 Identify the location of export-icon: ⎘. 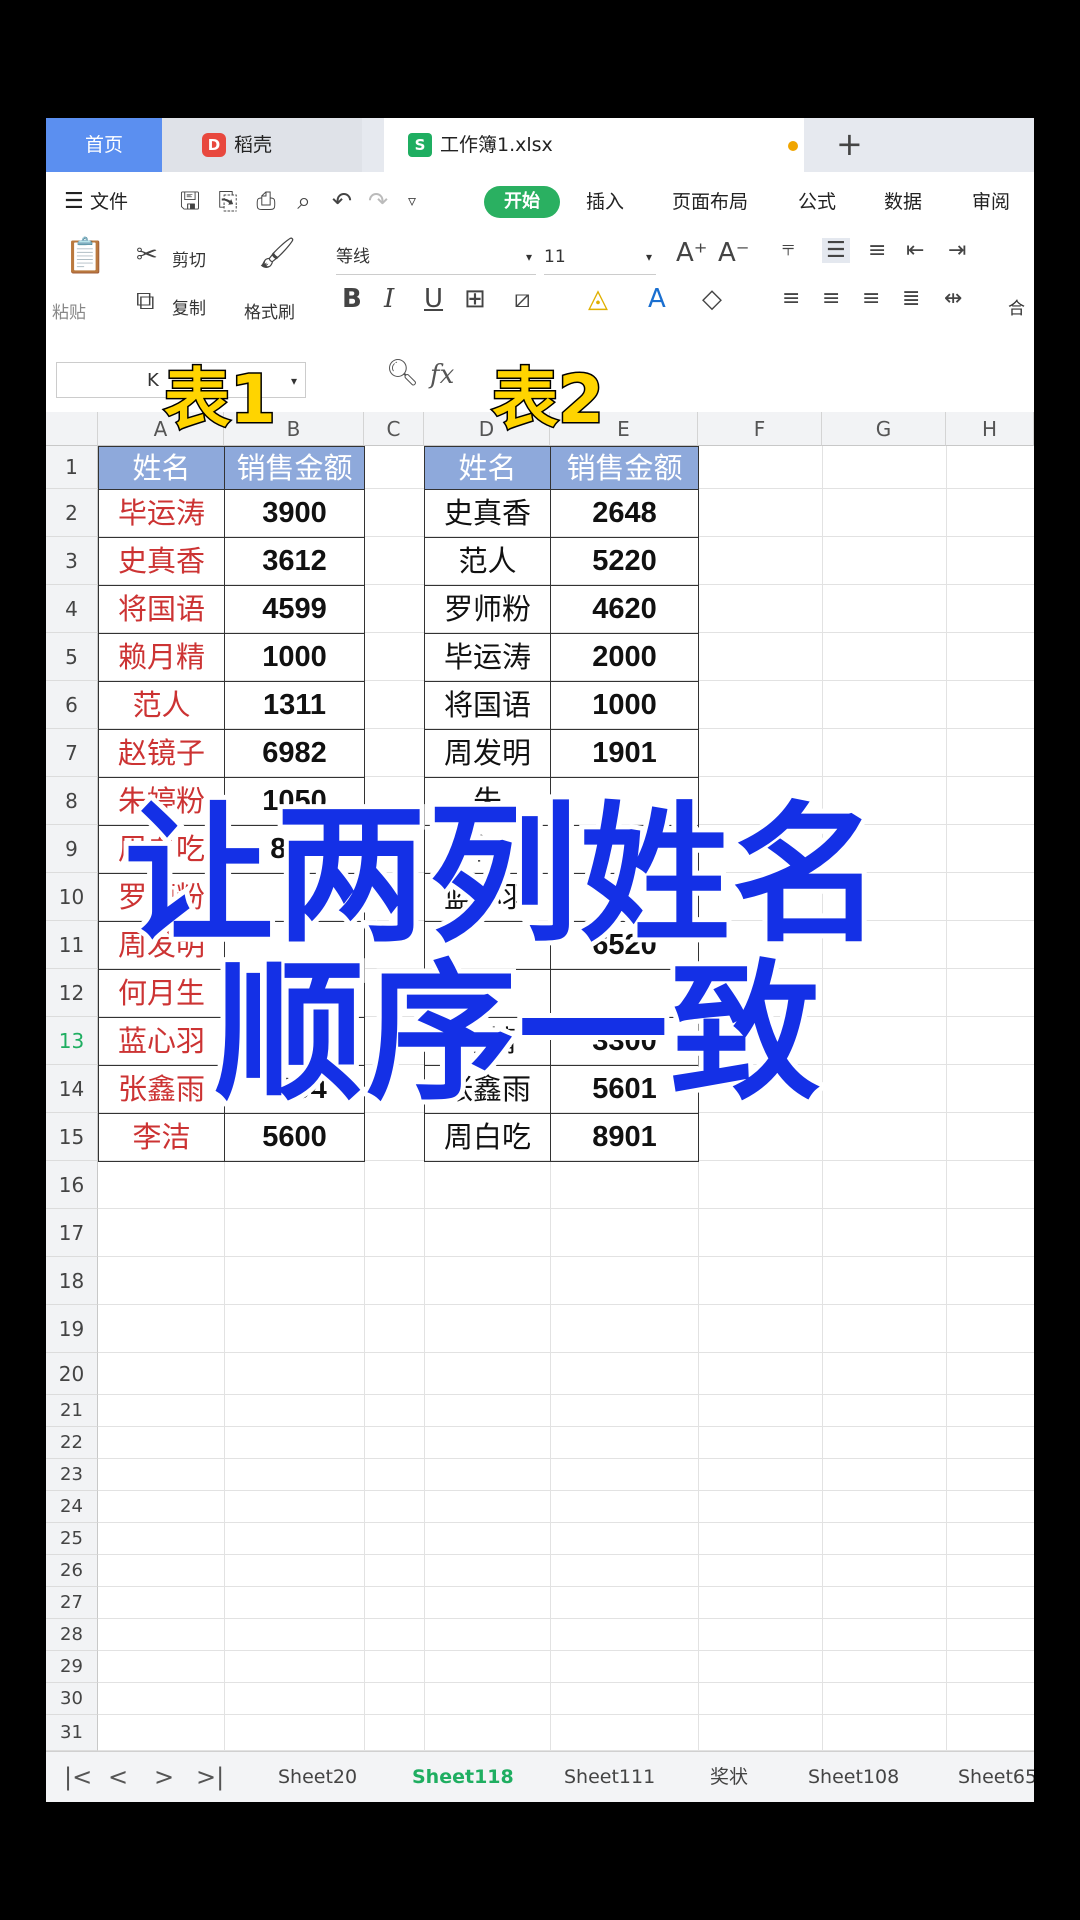
(228, 201).